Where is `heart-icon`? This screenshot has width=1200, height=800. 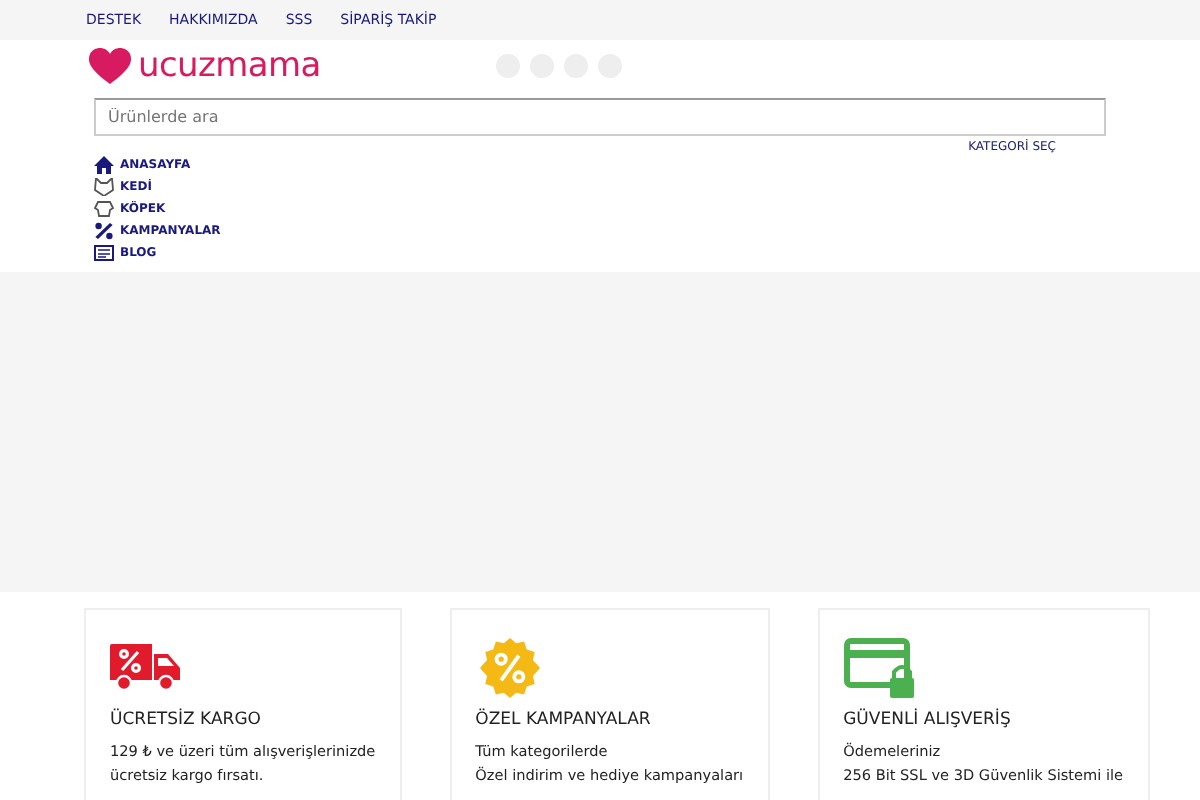
heart-icon is located at coordinates (110, 66).